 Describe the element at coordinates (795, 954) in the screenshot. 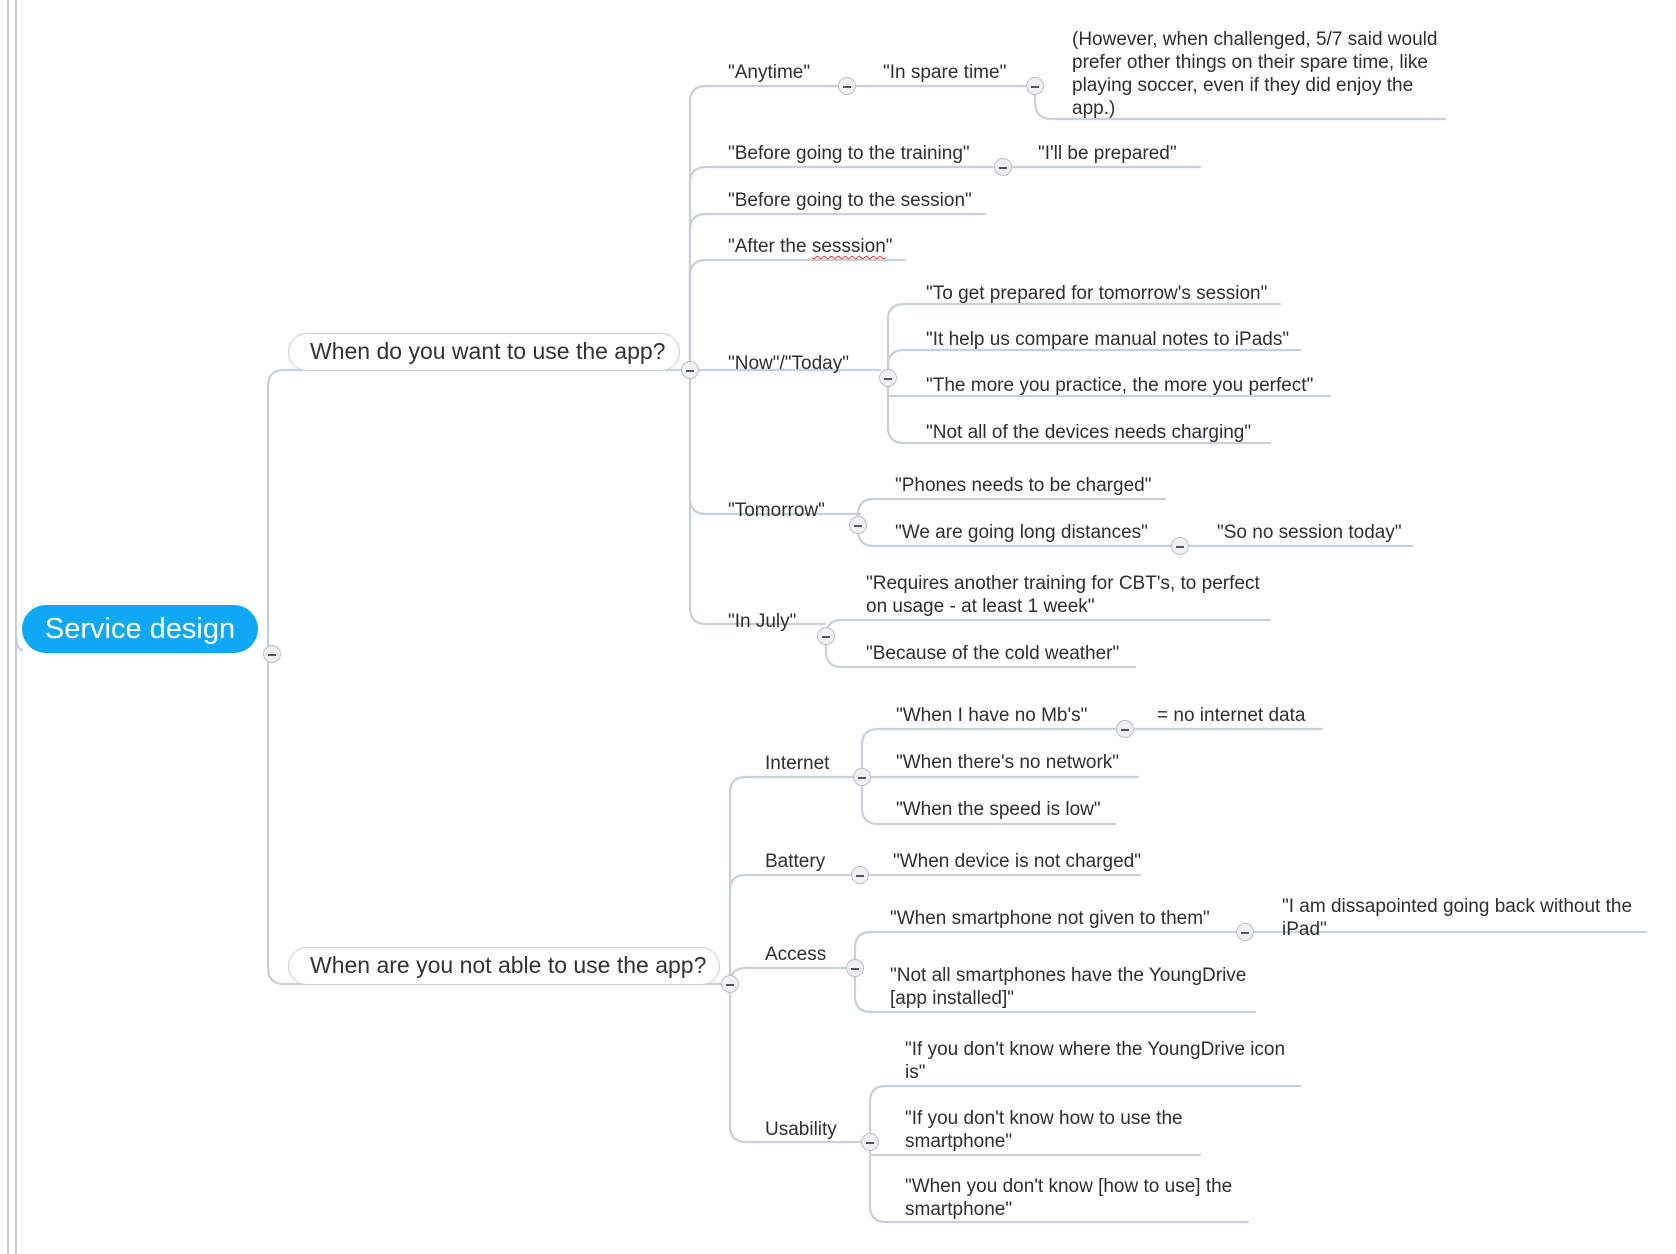

I see `subtopic-access: Access` at that location.